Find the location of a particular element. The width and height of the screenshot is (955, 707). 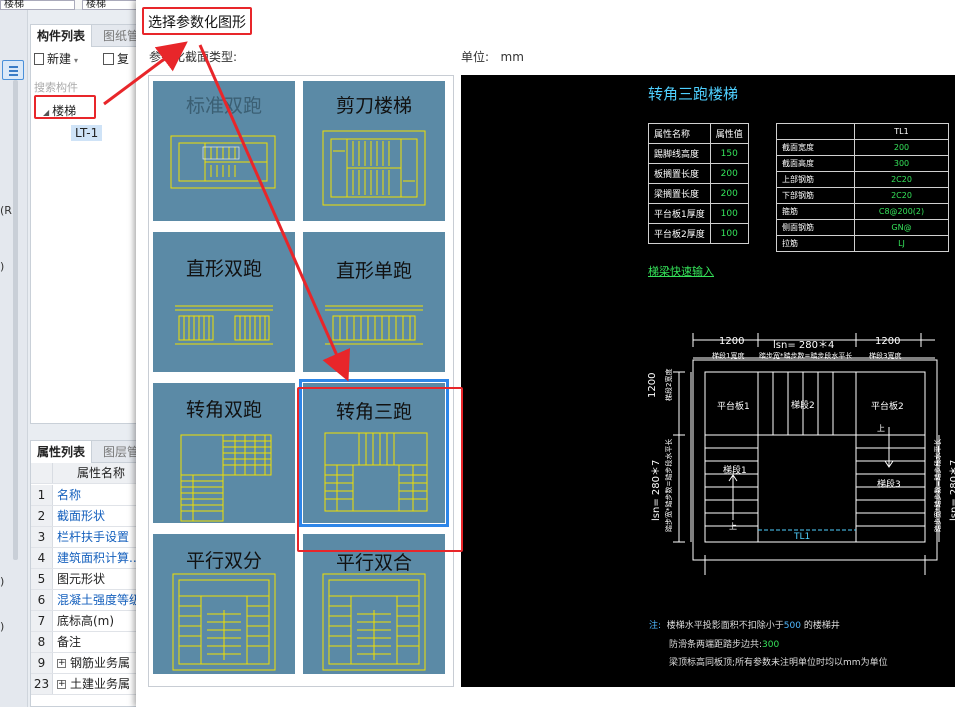

unit-label: 单位: mm is located at coordinates (492, 57).